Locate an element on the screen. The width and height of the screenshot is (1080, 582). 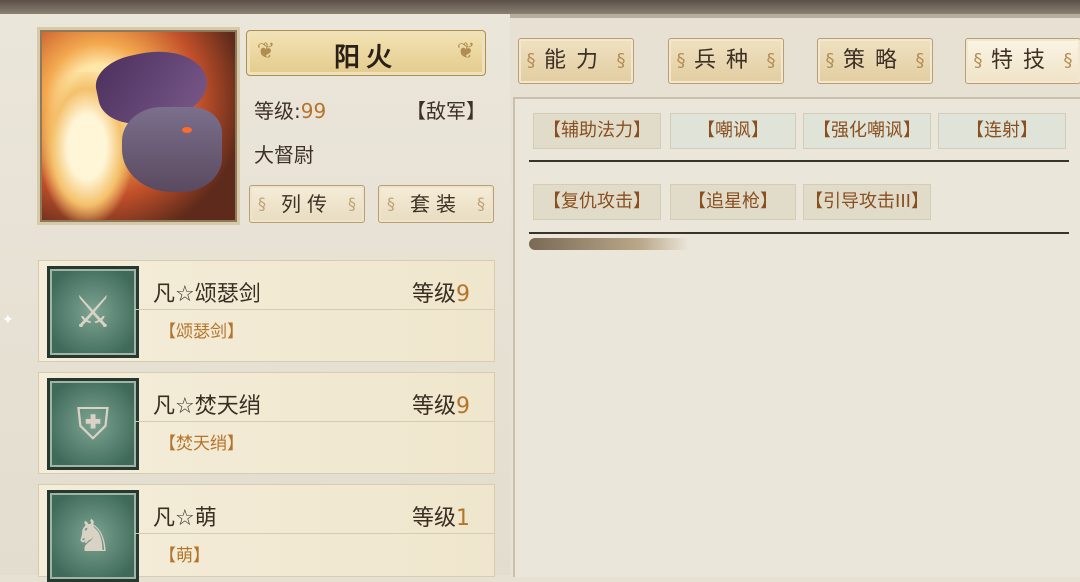
equipment-name: 凡☆焚天绡 is located at coordinates (207, 406).